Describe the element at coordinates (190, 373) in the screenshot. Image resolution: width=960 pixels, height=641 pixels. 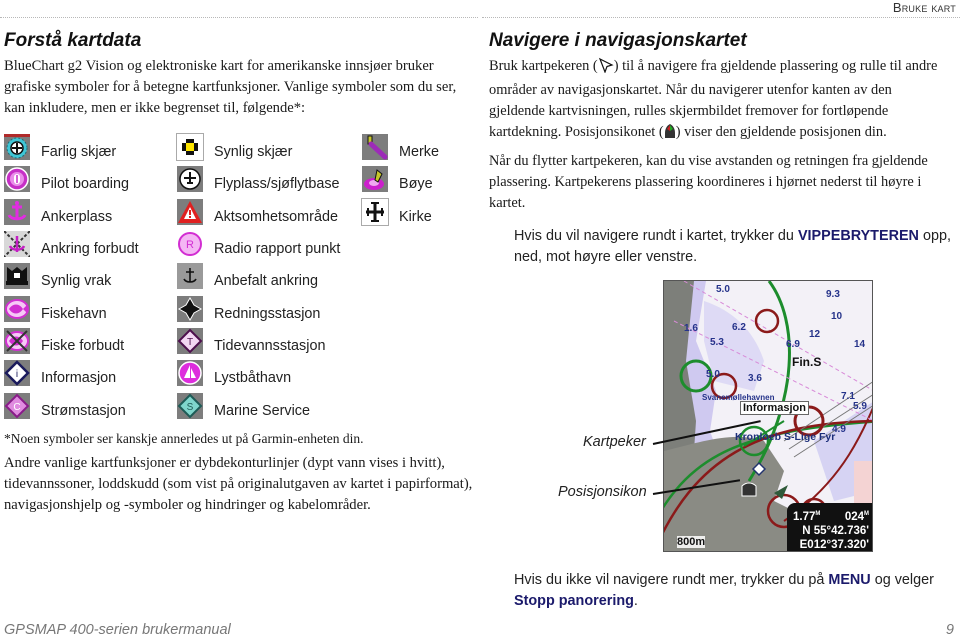
I see `marina-icon` at that location.